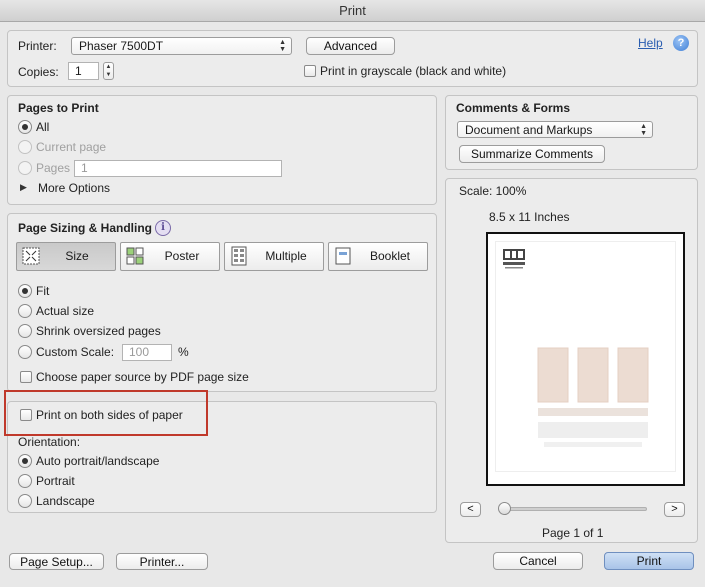 The width and height of the screenshot is (705, 587). I want to click on page-count-readout: Page 1 of 1, so click(573, 533).